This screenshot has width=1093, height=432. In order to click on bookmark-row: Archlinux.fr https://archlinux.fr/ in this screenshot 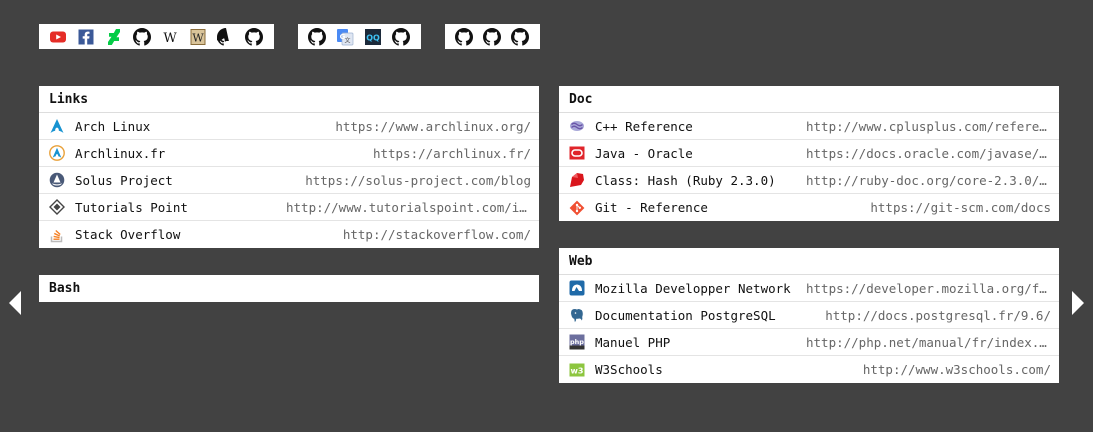, I will do `click(289, 153)`.